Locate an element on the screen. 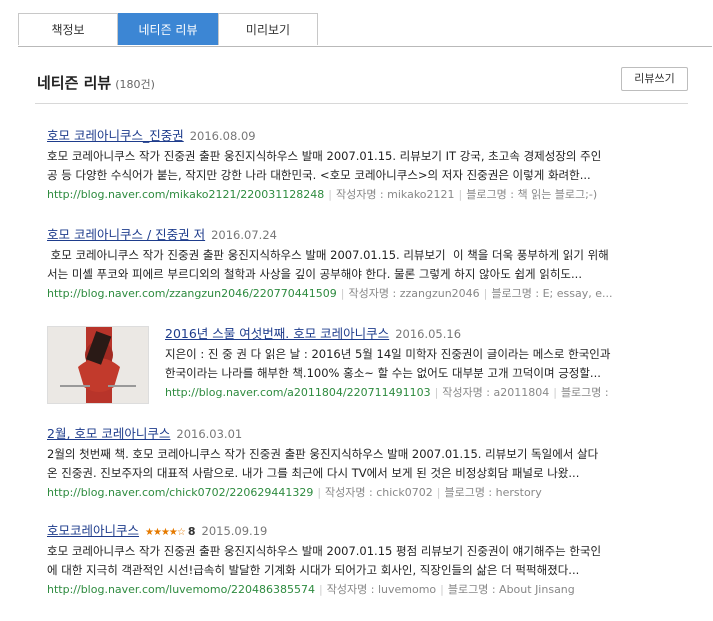 This screenshot has width=713, height=621. review-author: chick0702 is located at coordinates (404, 492).